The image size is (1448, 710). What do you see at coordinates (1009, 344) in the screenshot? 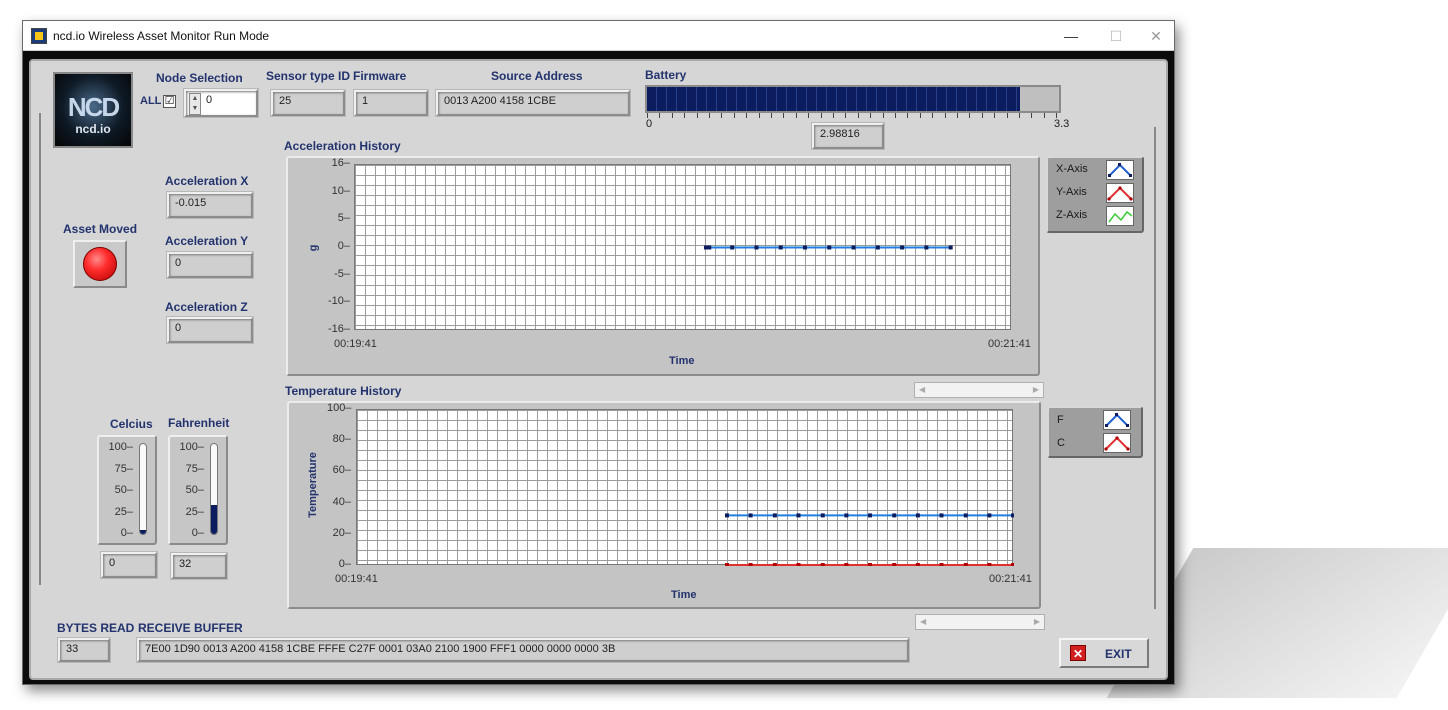
I see `acceleration-x-end: 00:21:41` at bounding box center [1009, 344].